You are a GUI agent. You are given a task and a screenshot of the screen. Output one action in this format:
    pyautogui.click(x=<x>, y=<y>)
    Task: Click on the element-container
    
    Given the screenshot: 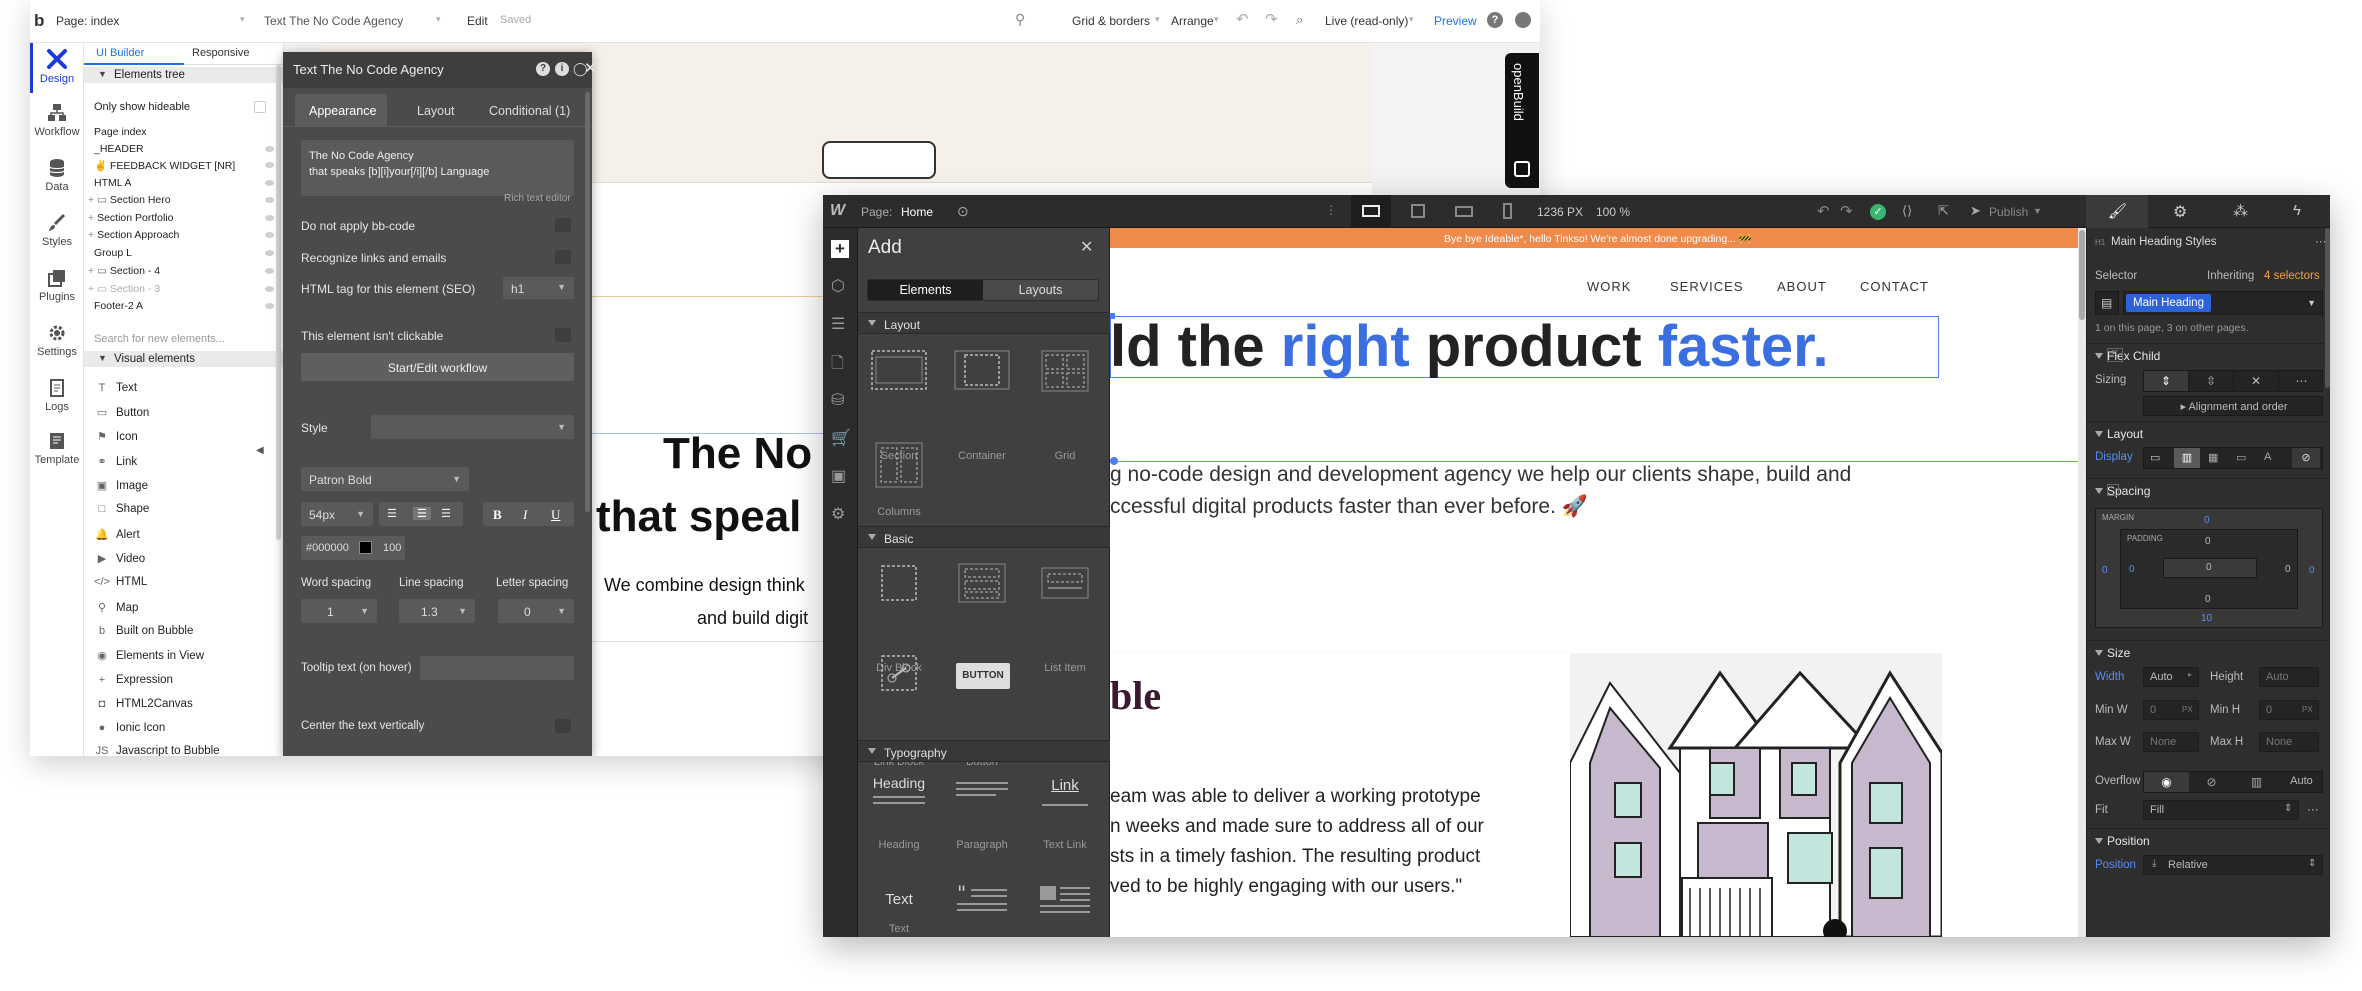 What is the action you would take?
    pyautogui.click(x=982, y=371)
    